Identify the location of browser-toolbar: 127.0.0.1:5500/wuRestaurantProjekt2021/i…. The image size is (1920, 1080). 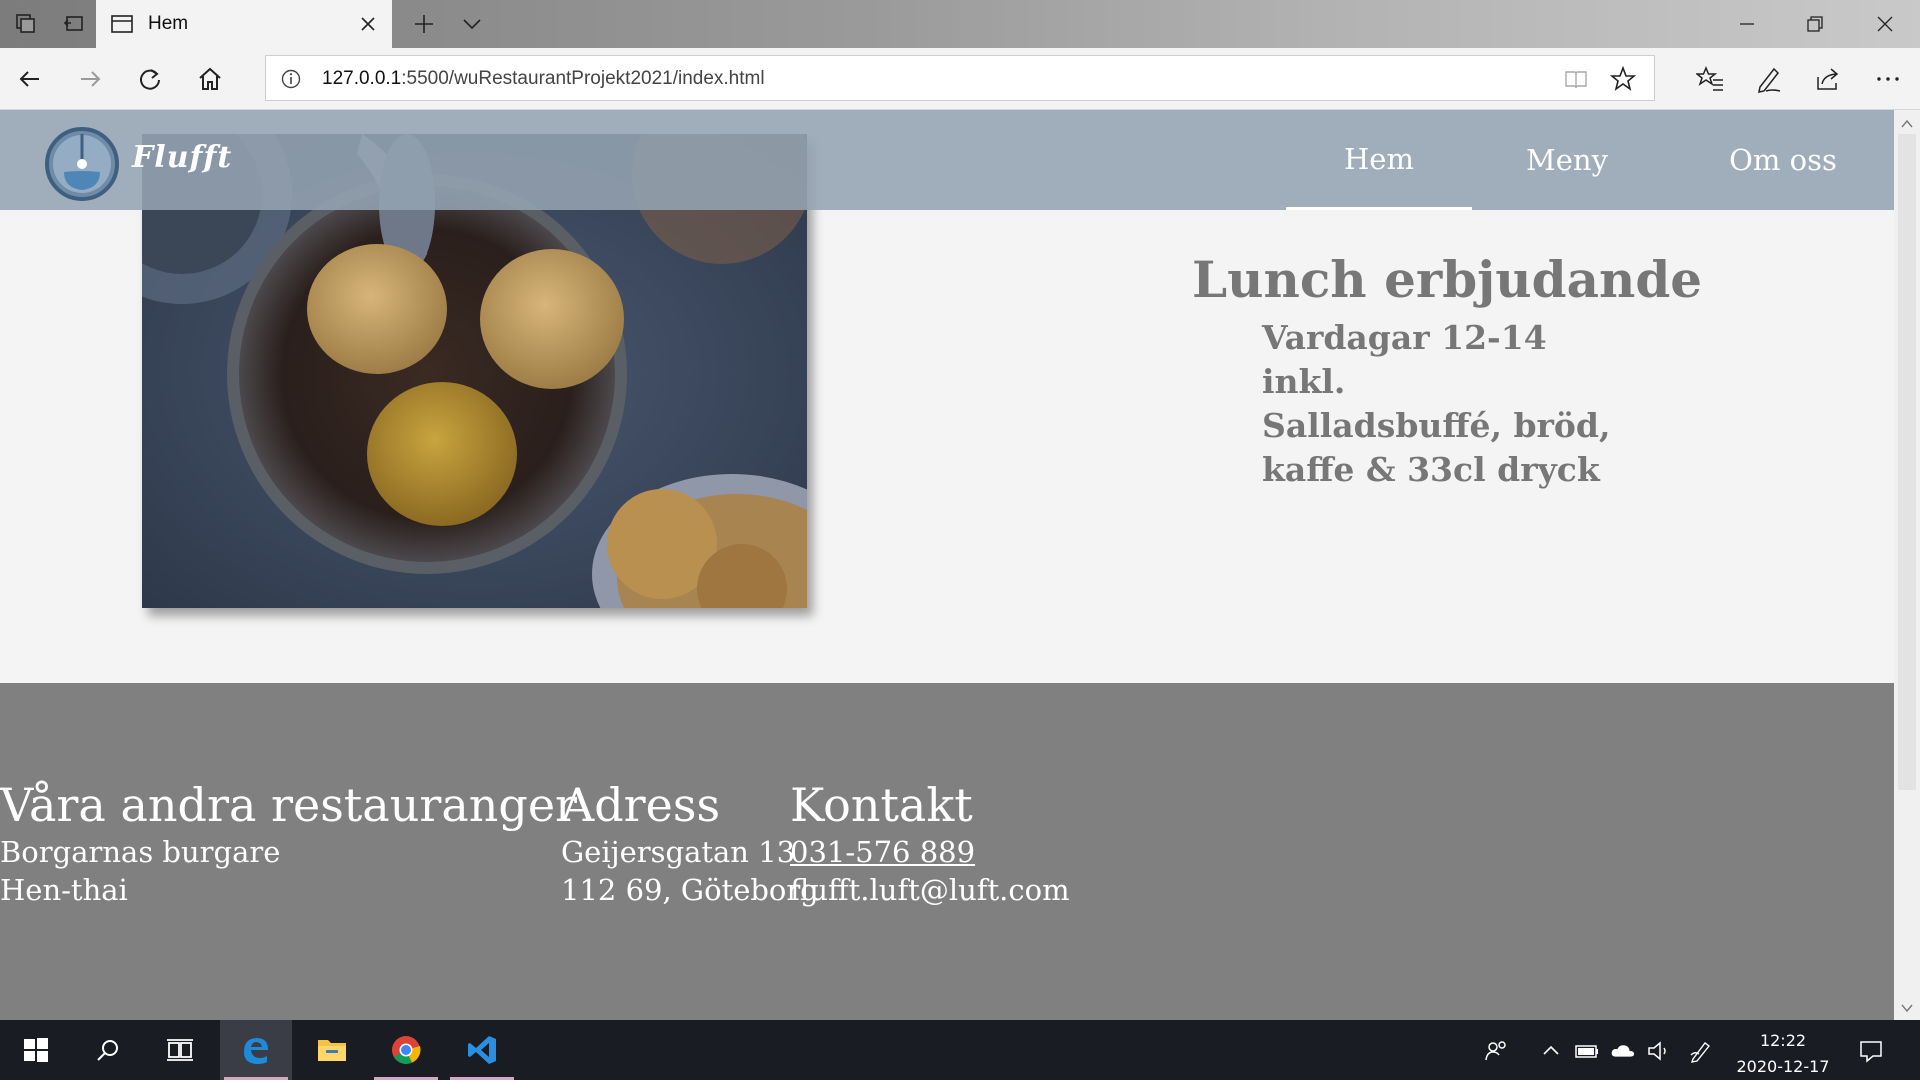
(960, 79).